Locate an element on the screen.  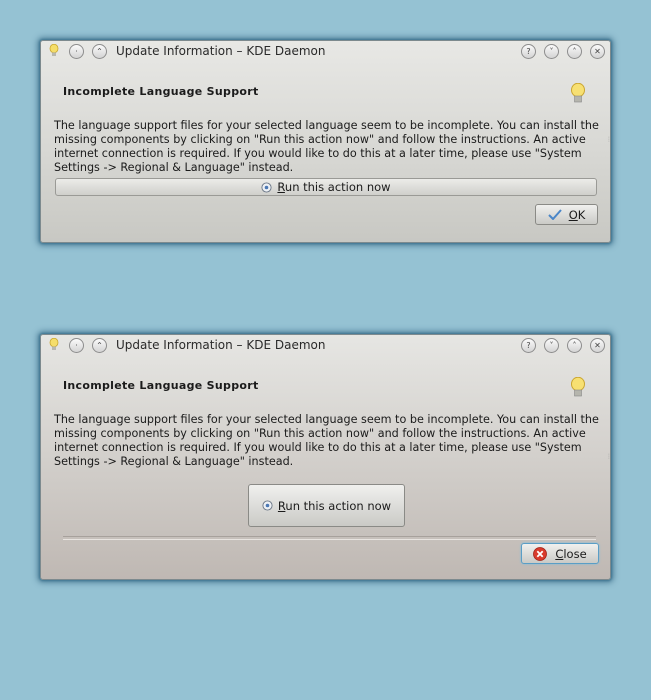
close-icon is located at coordinates (540, 553).